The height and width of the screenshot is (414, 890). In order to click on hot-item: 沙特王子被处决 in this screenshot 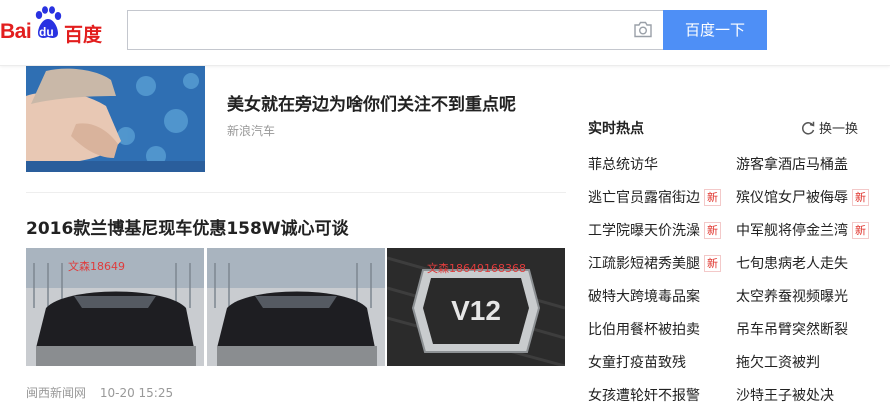, I will do `click(785, 395)`.